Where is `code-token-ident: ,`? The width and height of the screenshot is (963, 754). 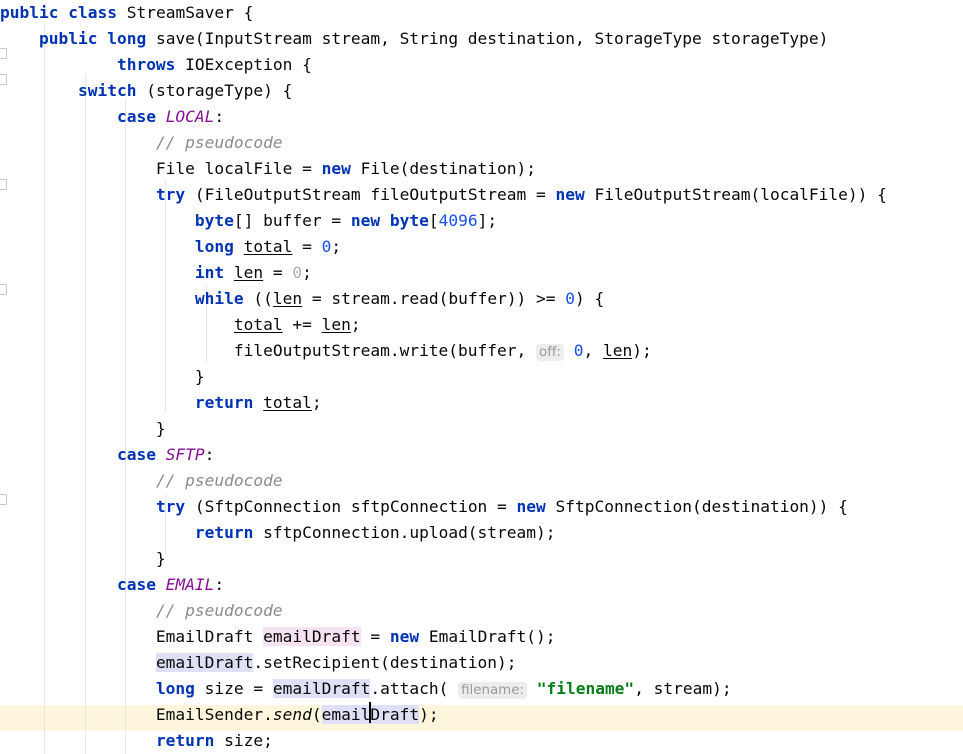
code-token-ident: , is located at coordinates (593, 350).